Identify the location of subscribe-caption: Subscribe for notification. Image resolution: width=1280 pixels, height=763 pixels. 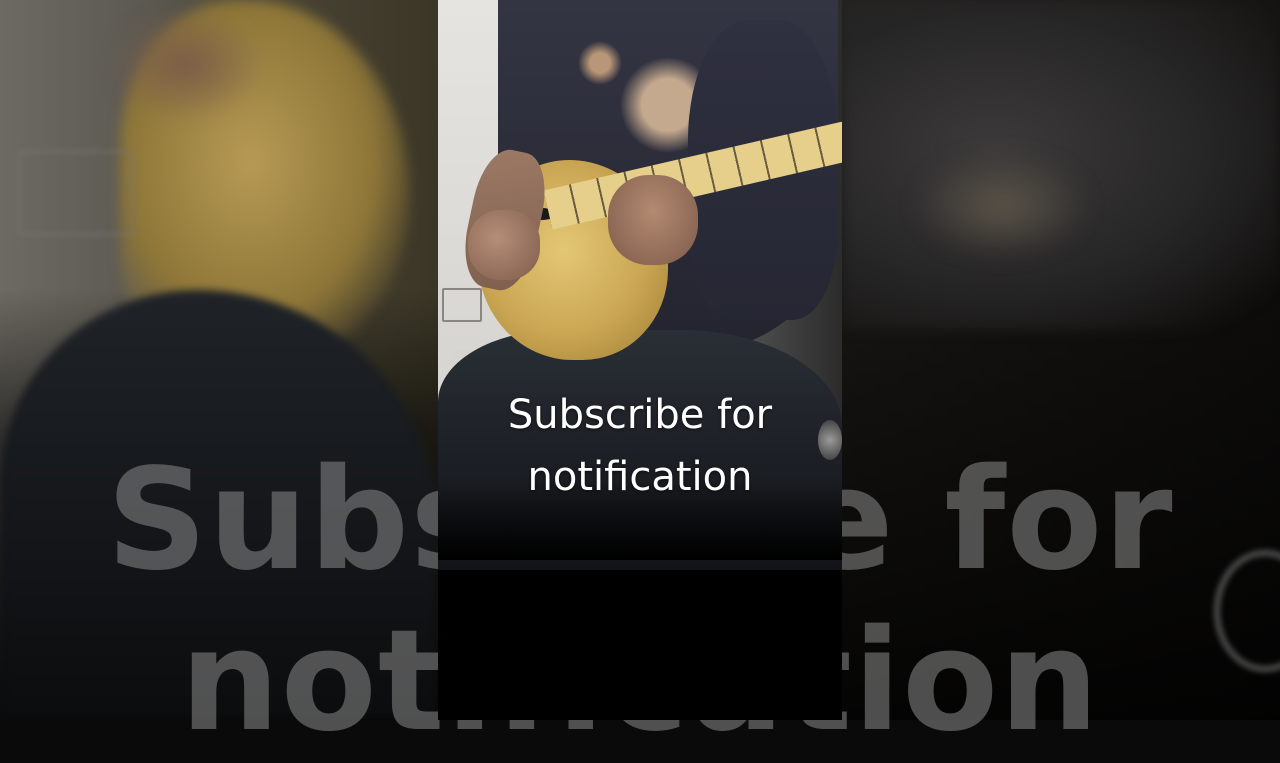
(640, 446).